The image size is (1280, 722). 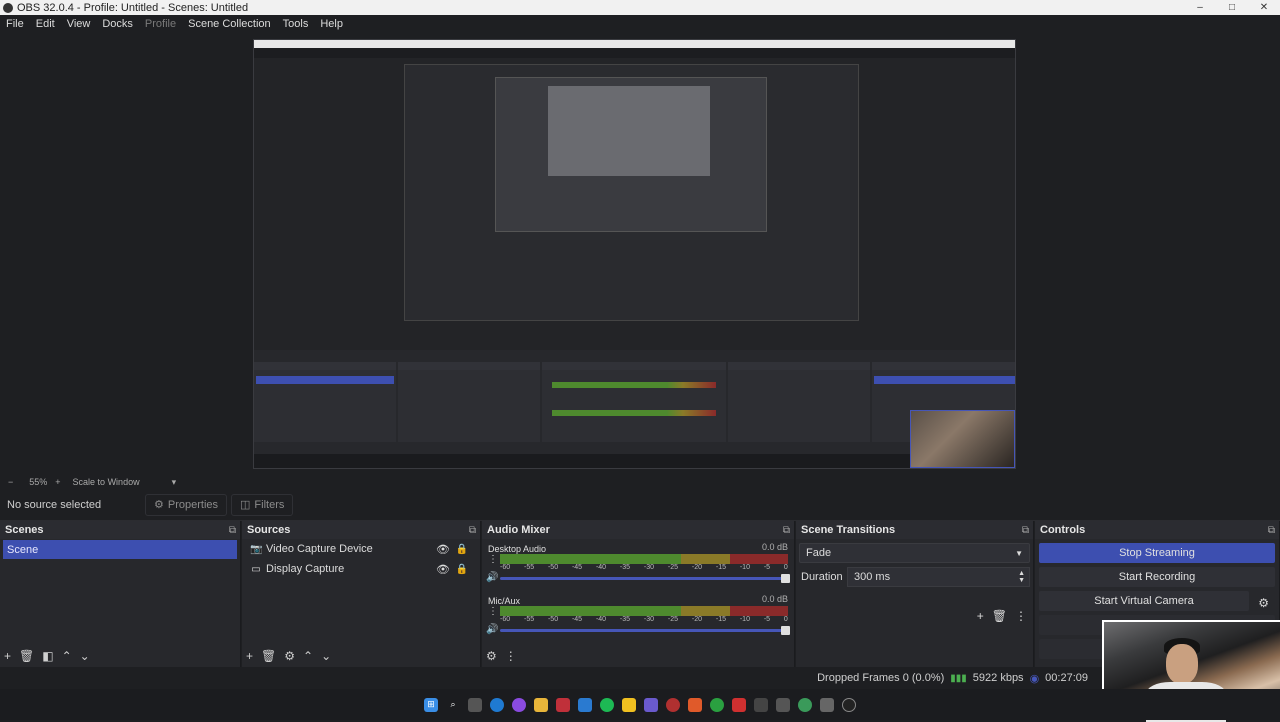 What do you see at coordinates (453, 705) in the screenshot?
I see `search-icon: ⌕` at bounding box center [453, 705].